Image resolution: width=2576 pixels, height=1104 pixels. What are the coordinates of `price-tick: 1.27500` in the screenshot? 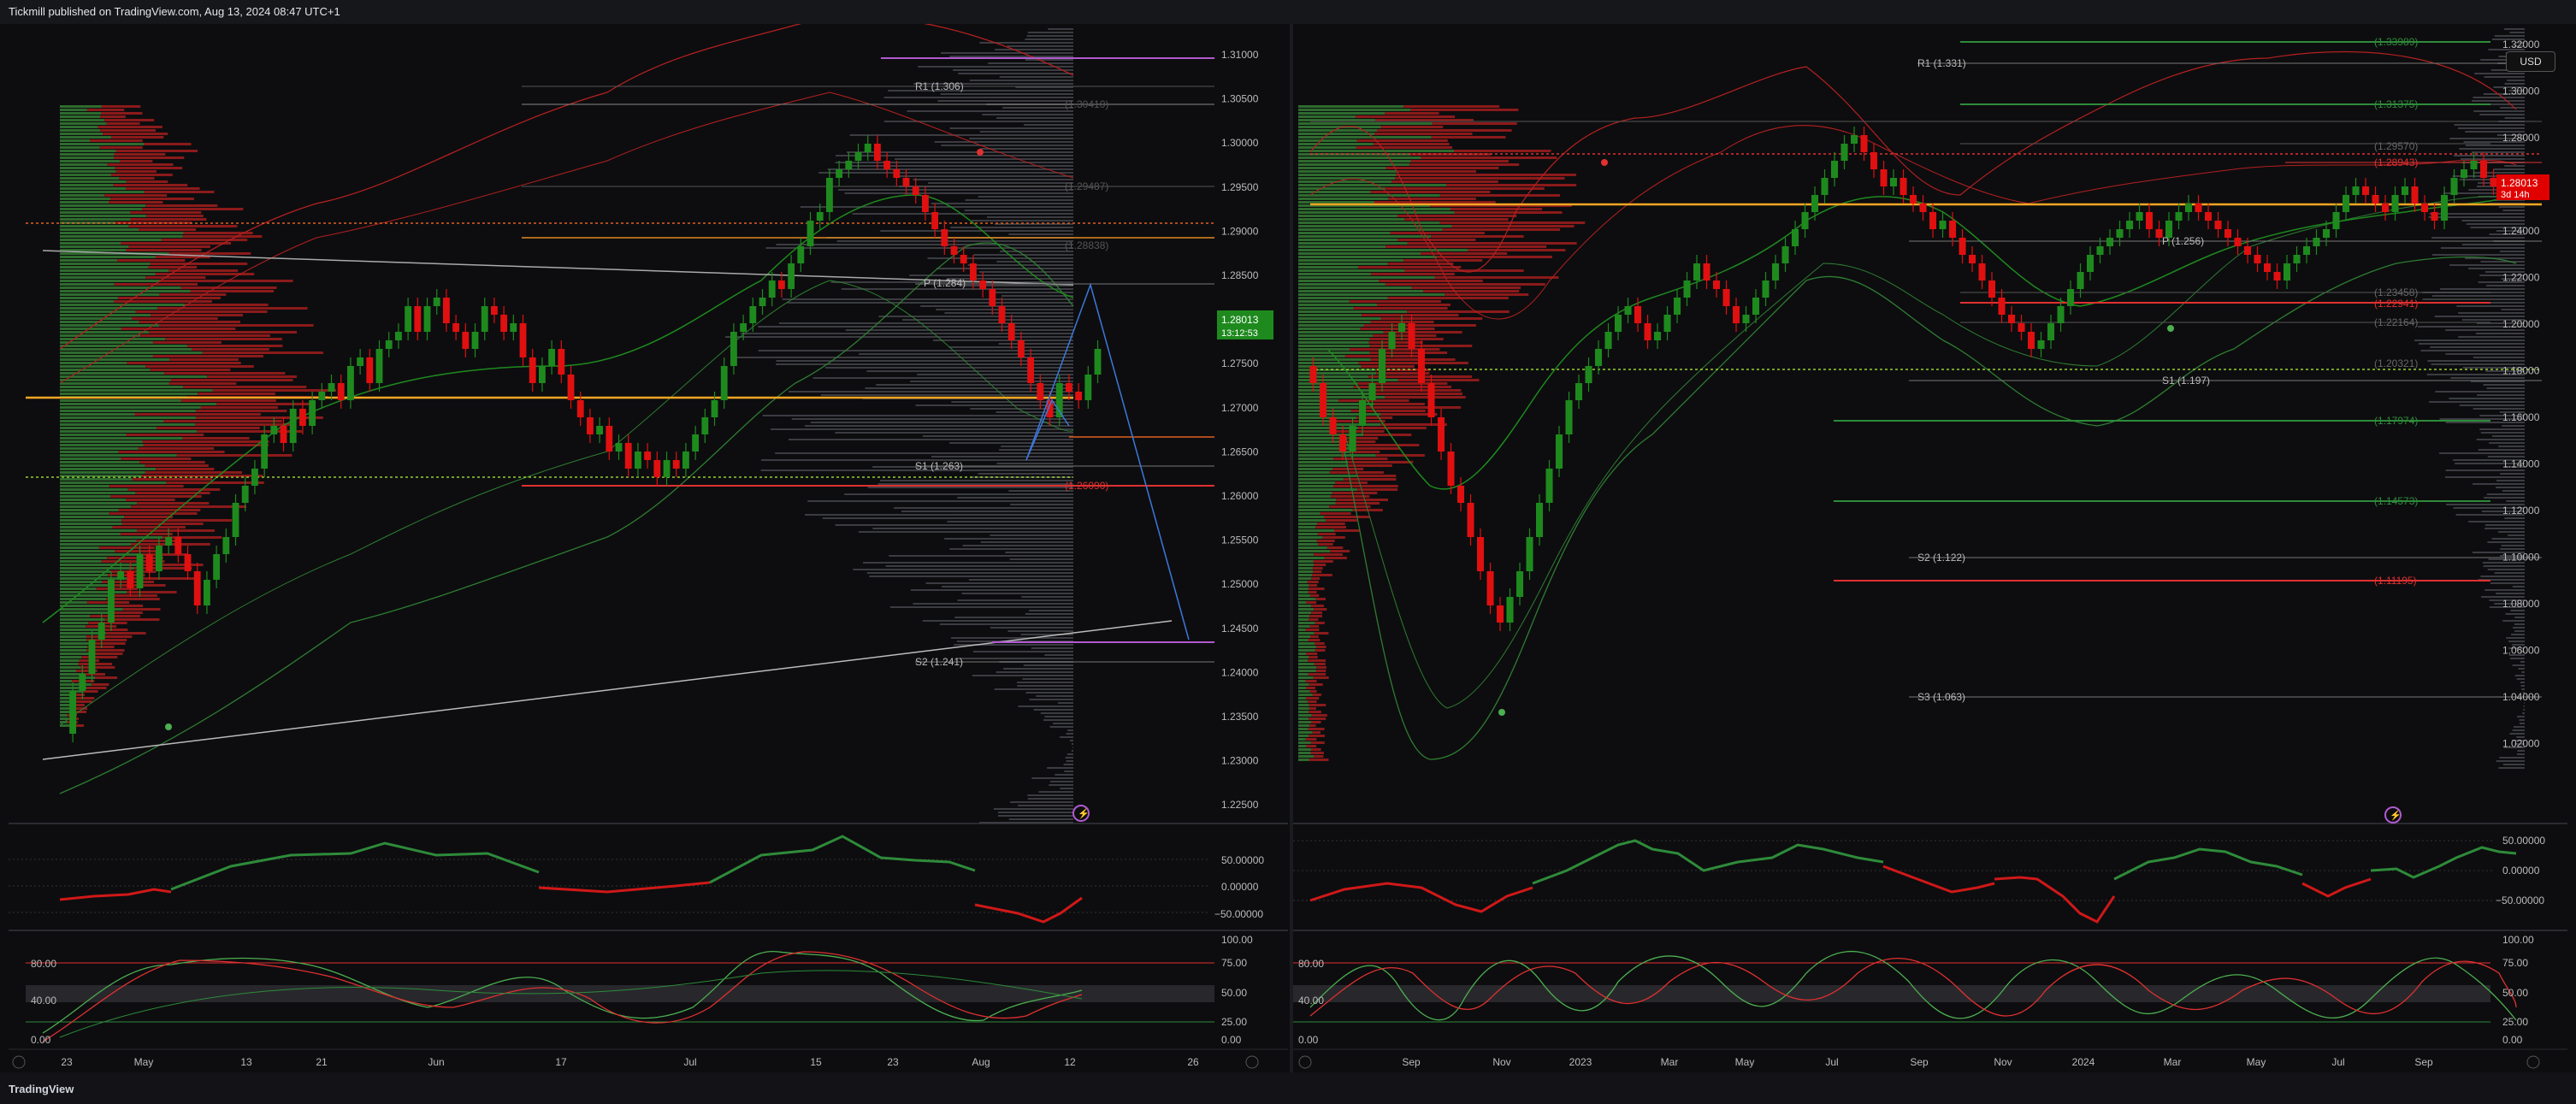 It's located at (1240, 363).